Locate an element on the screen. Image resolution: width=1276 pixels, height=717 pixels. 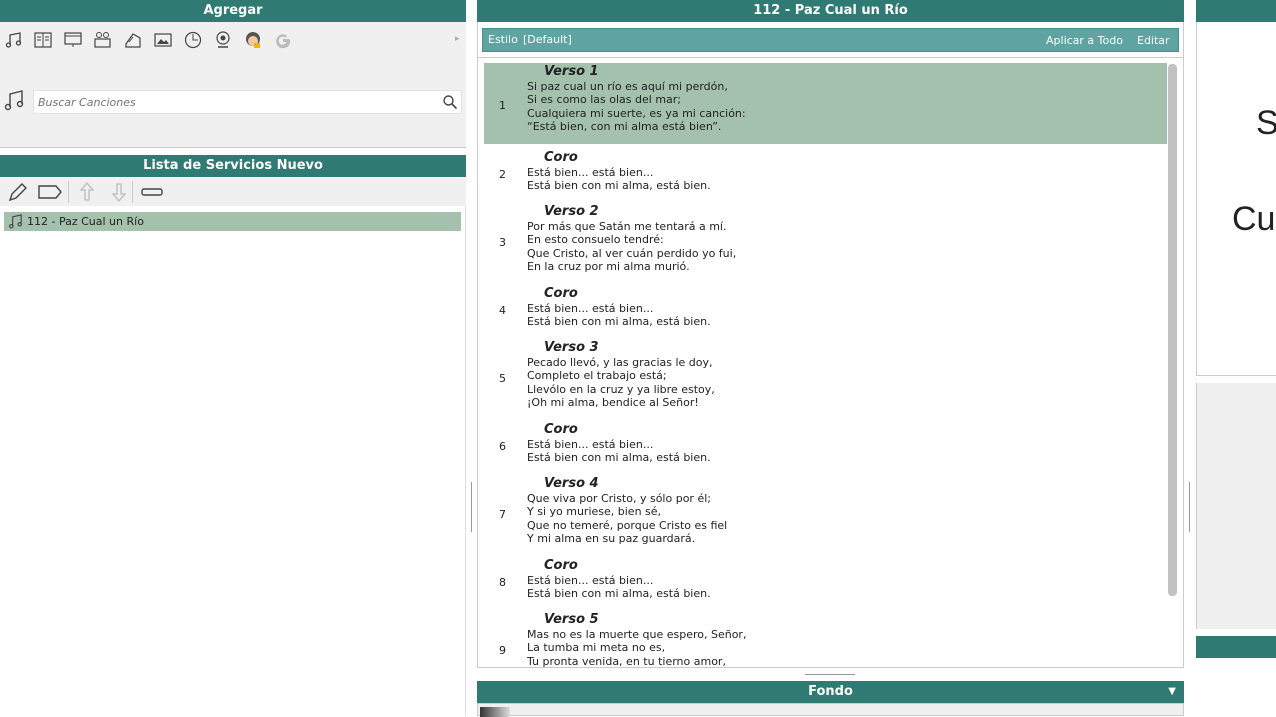
layers-icon is located at coordinates (133, 40).